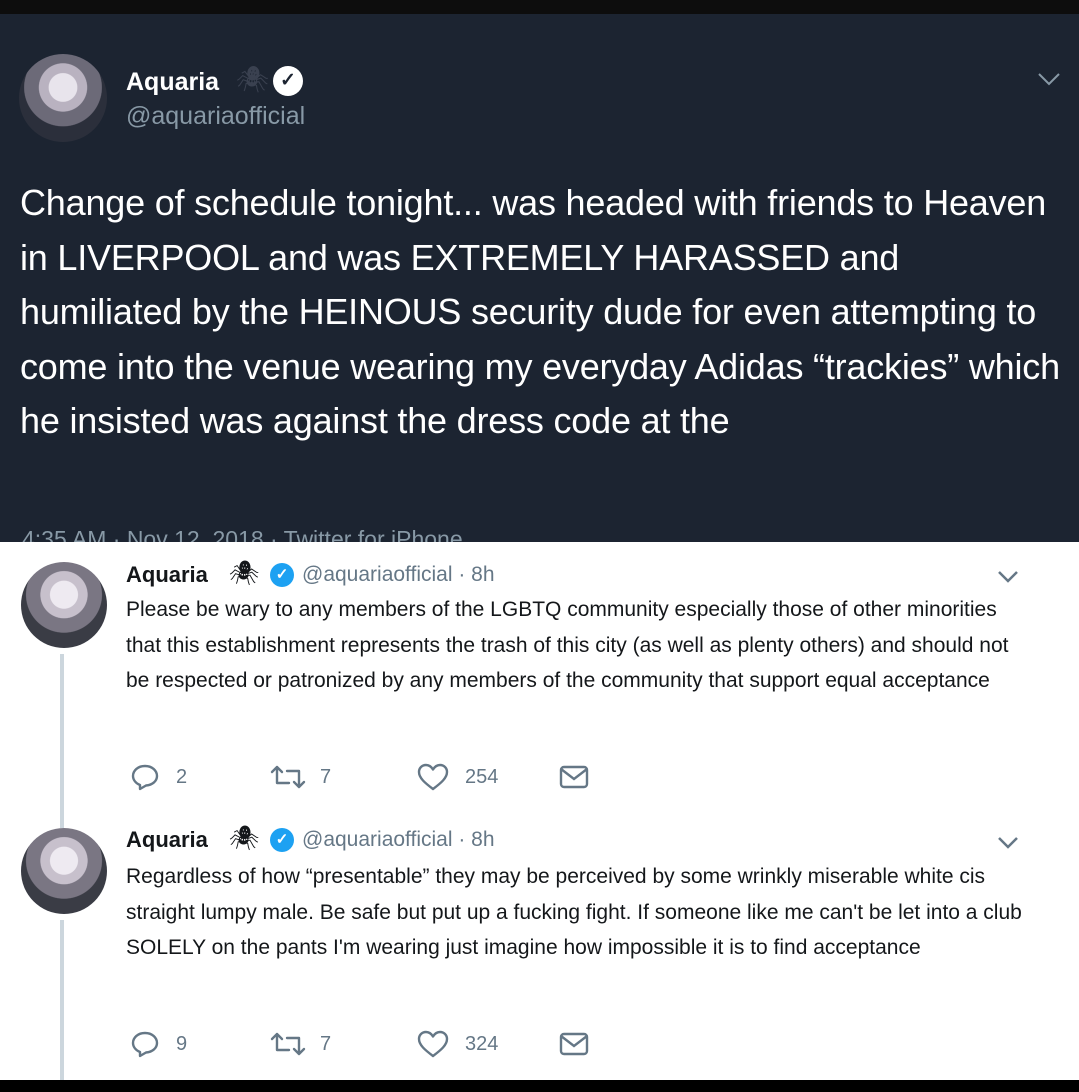  Describe the element at coordinates (170, 777) in the screenshot. I see `reply-button: 2` at that location.